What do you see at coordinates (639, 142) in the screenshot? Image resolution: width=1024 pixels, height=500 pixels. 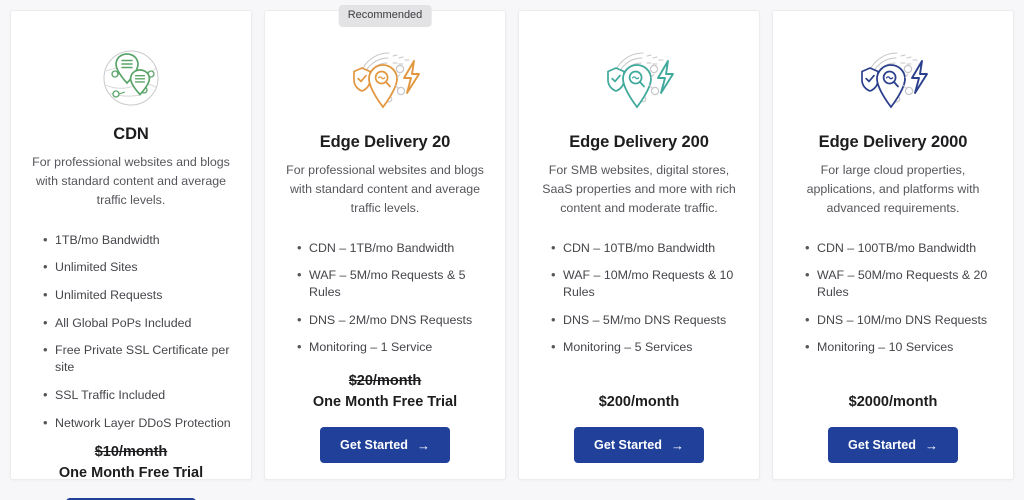 I see `plan-title: Edge Delivery 200` at bounding box center [639, 142].